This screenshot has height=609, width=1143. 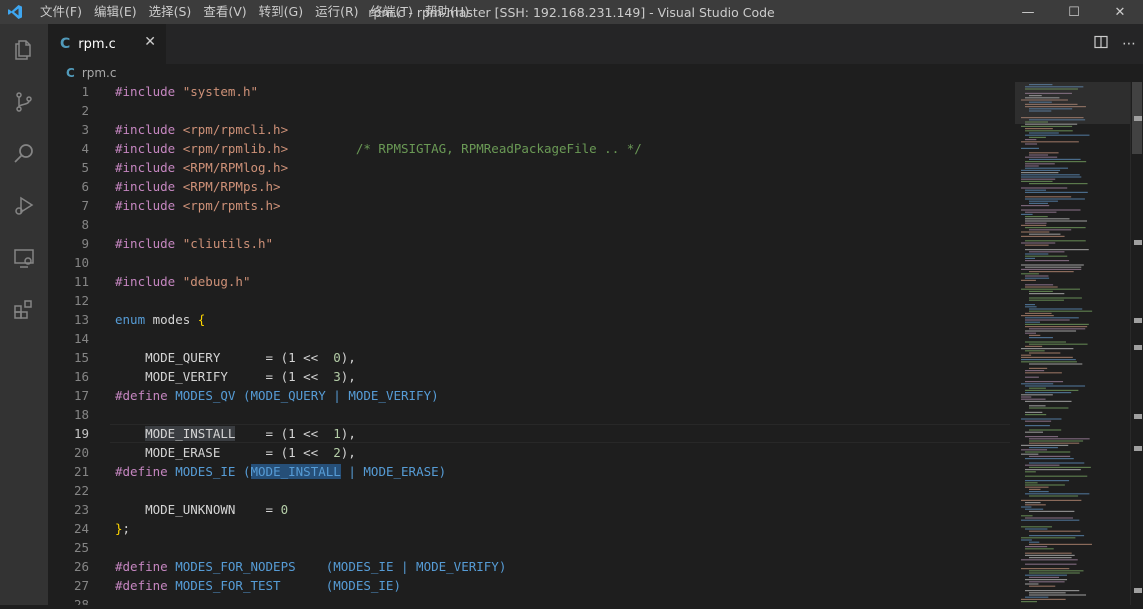 What do you see at coordinates (107, 44) in the screenshot?
I see `tab-rpm-c: C rpm.c ✕` at bounding box center [107, 44].